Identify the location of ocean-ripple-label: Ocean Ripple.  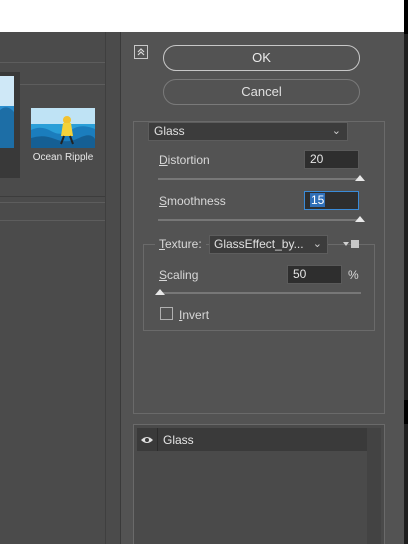
(63, 157).